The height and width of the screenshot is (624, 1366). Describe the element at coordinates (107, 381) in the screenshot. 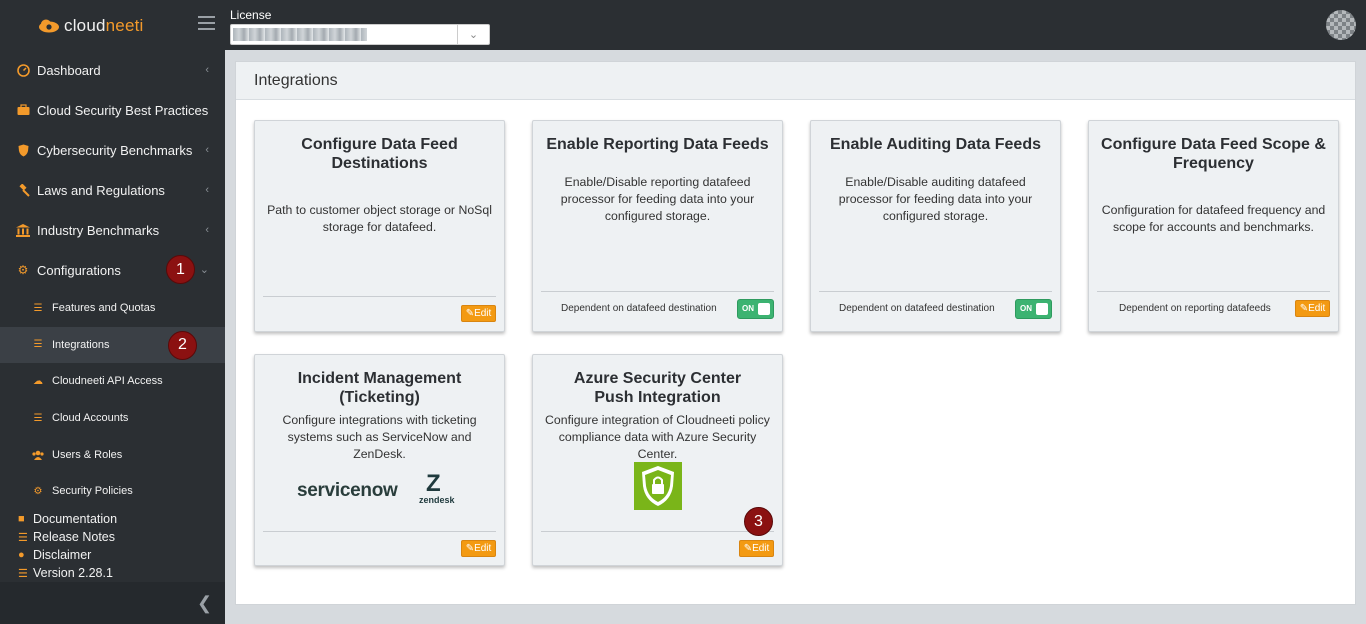

I see `sidebar-subitem-label: Cloudneeti API Access` at that location.